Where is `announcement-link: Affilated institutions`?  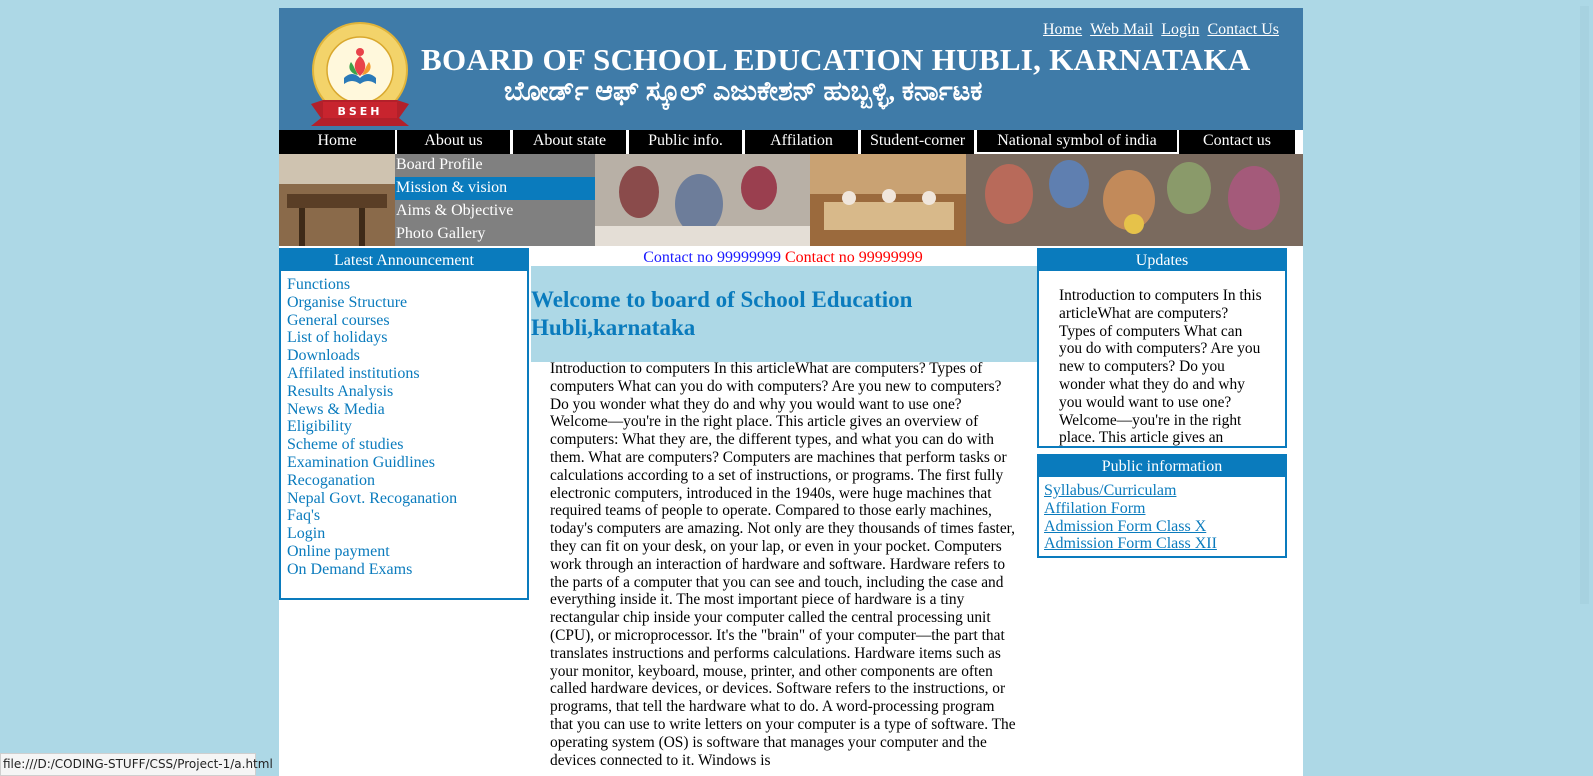 announcement-link: Affilated institutions is located at coordinates (407, 374).